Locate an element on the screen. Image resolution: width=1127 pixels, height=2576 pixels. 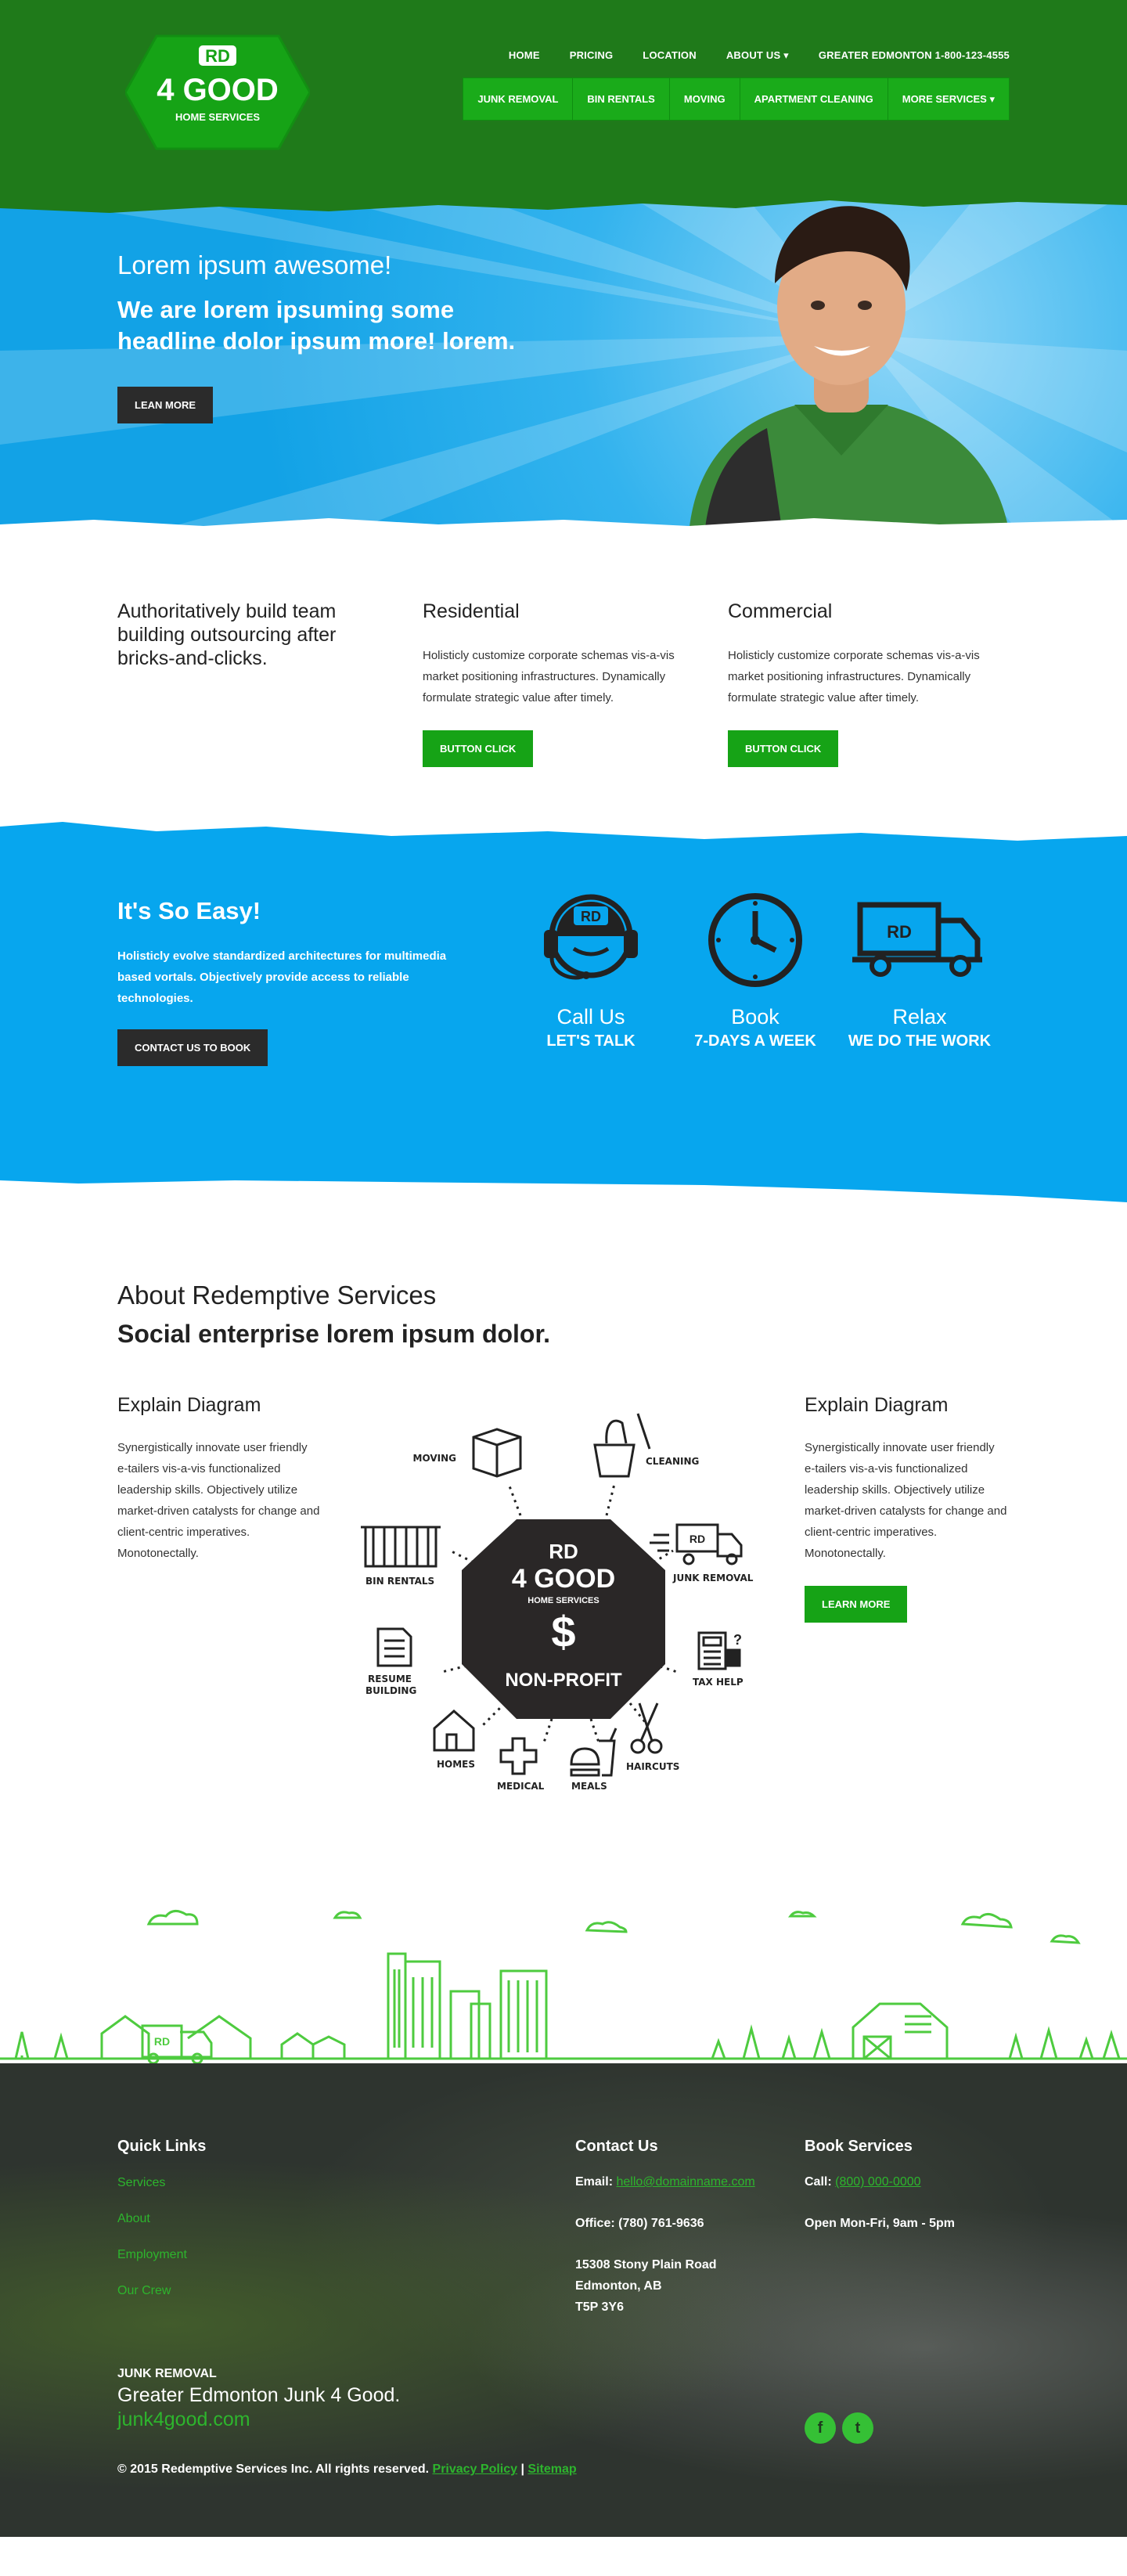
brand-logo: RD 4 GOOD HOME SERVICES is located at coordinates (218, 92).